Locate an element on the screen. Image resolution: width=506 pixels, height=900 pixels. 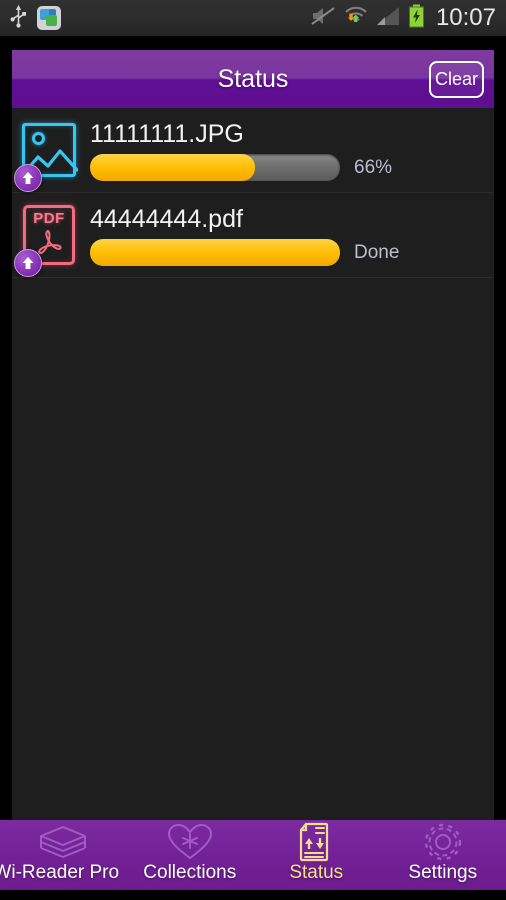
battery-charging-icon is located at coordinates (416, 18).